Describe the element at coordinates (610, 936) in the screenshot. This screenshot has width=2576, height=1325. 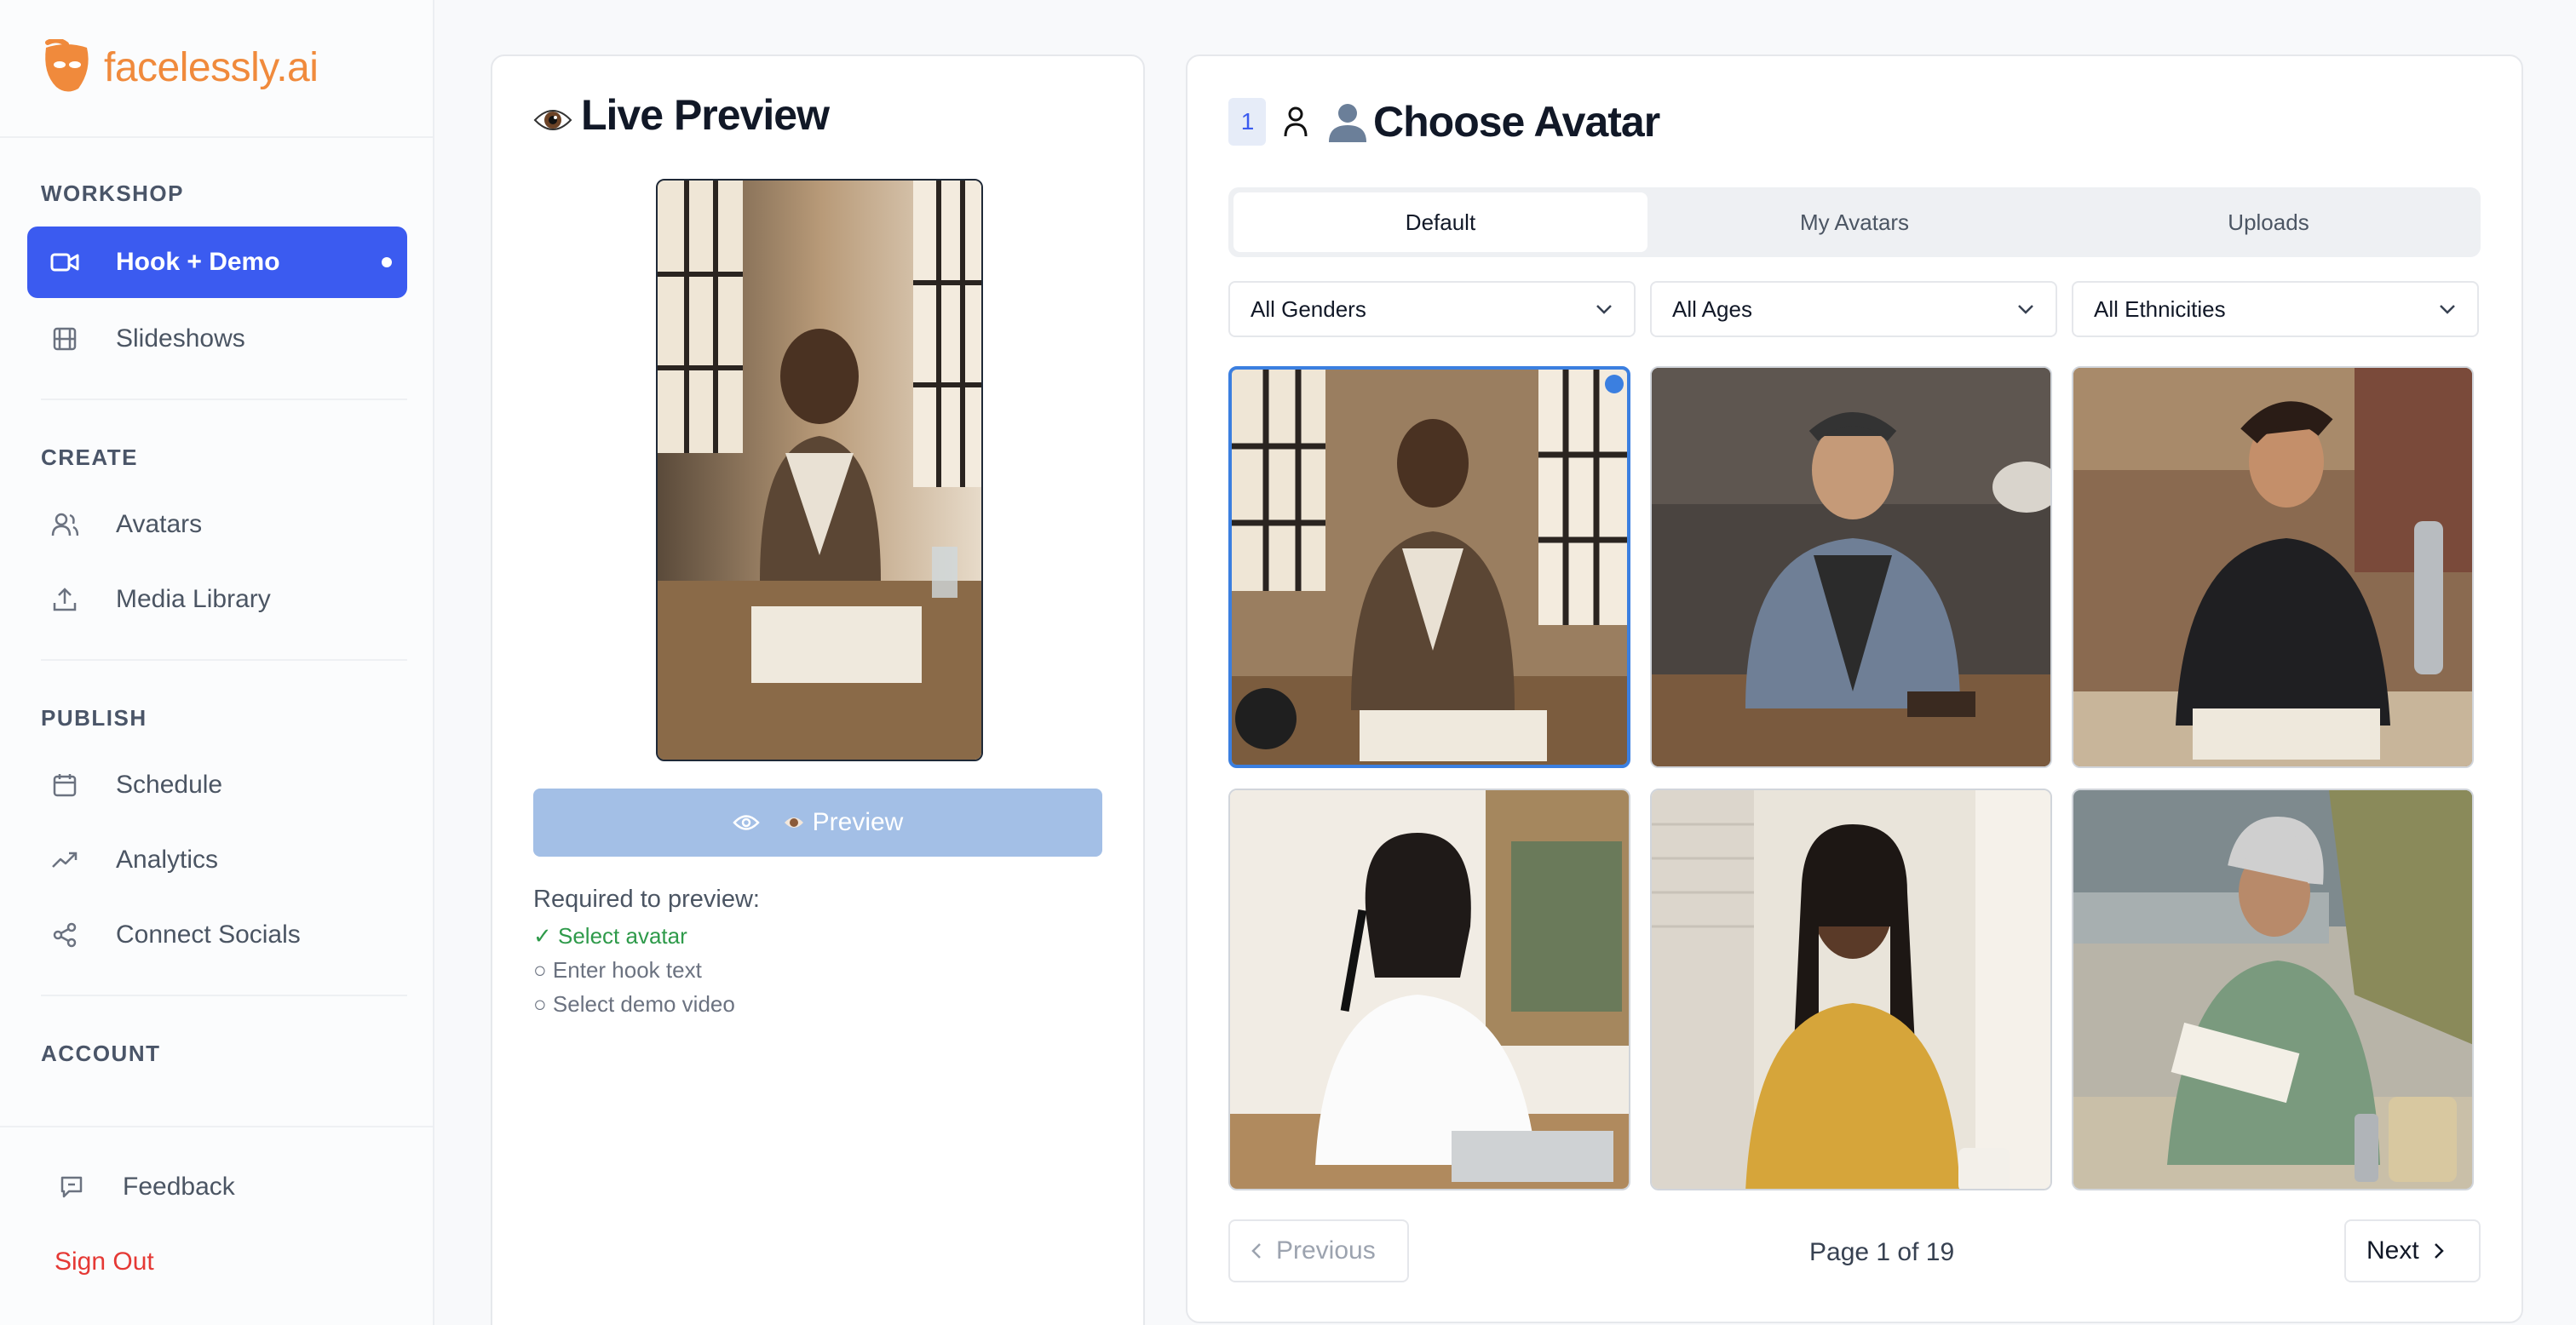
I see `requirement-select-avatar: ✓ Select avatar` at that location.